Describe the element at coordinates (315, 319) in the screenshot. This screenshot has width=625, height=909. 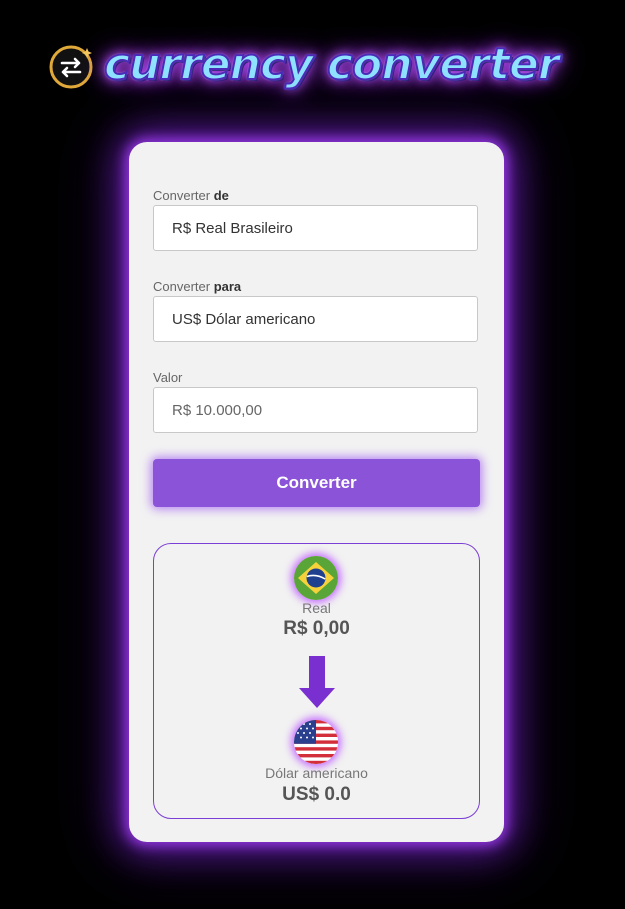
I see `to-currency-select: US$ Dólar americano` at that location.